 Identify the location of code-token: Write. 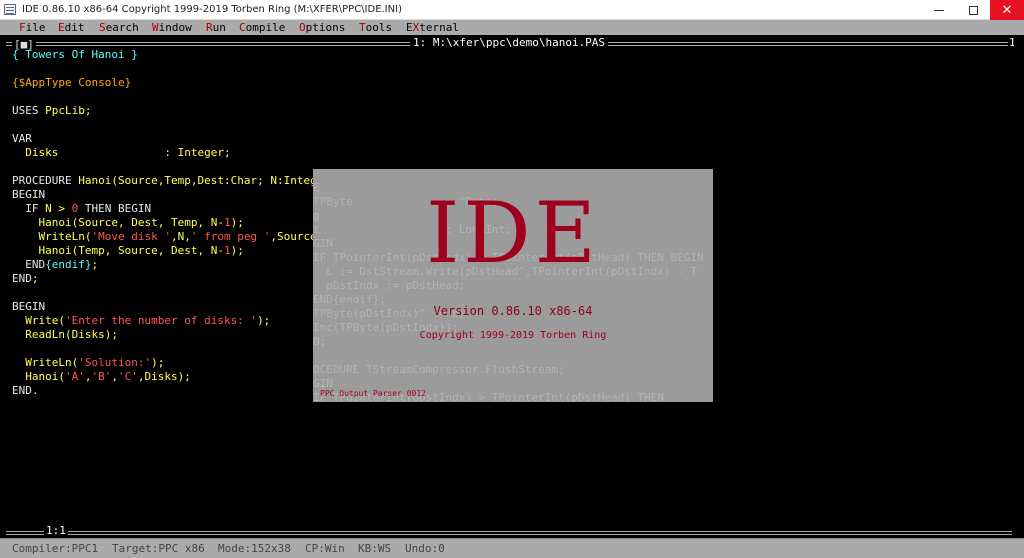
(42, 320).